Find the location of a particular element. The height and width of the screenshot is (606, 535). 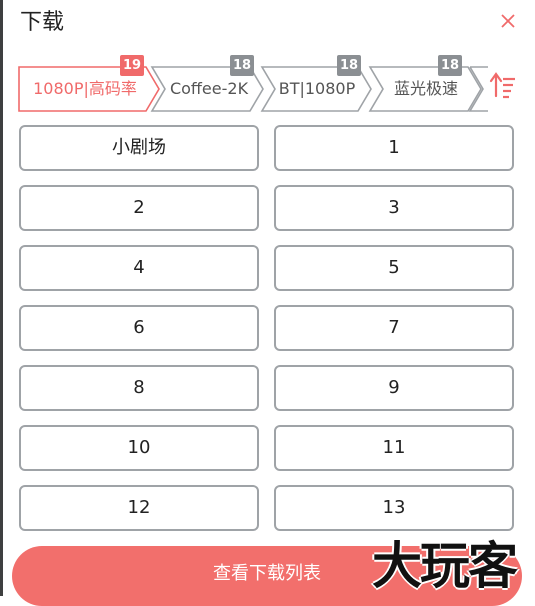

episode-button: 2 is located at coordinates (139, 208).